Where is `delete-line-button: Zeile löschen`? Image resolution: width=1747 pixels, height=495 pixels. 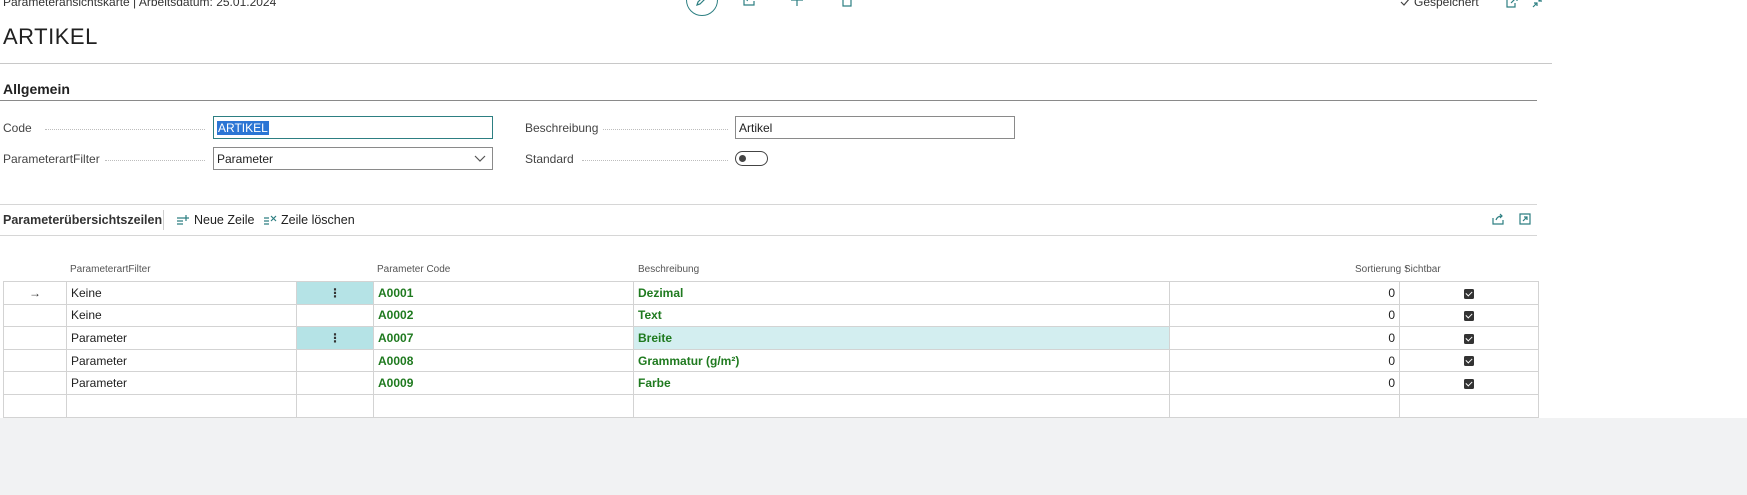 delete-line-button: Zeile löschen is located at coordinates (309, 220).